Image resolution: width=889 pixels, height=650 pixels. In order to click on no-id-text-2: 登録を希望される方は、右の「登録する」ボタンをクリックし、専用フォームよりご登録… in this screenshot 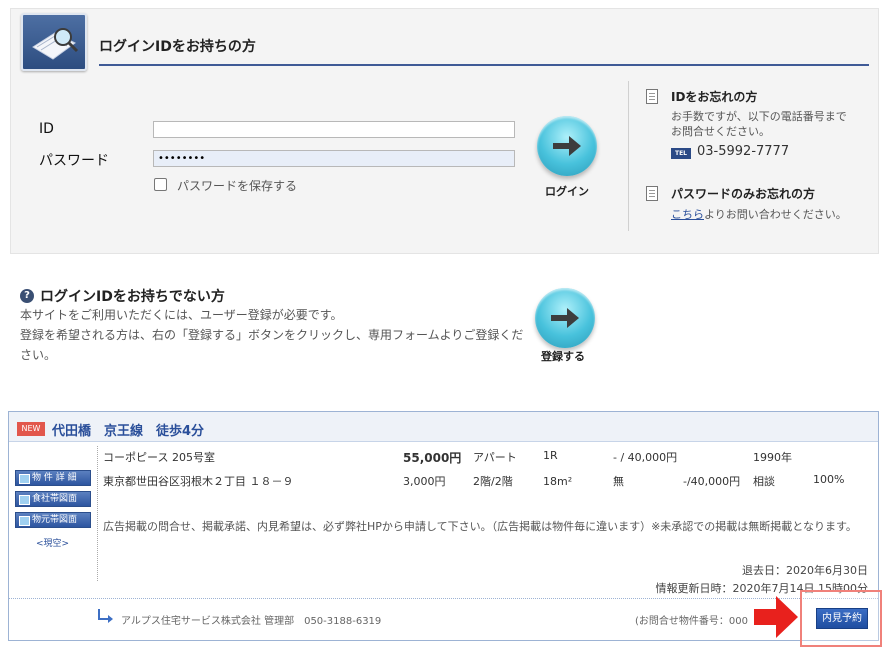, I will do `click(272, 335)`.